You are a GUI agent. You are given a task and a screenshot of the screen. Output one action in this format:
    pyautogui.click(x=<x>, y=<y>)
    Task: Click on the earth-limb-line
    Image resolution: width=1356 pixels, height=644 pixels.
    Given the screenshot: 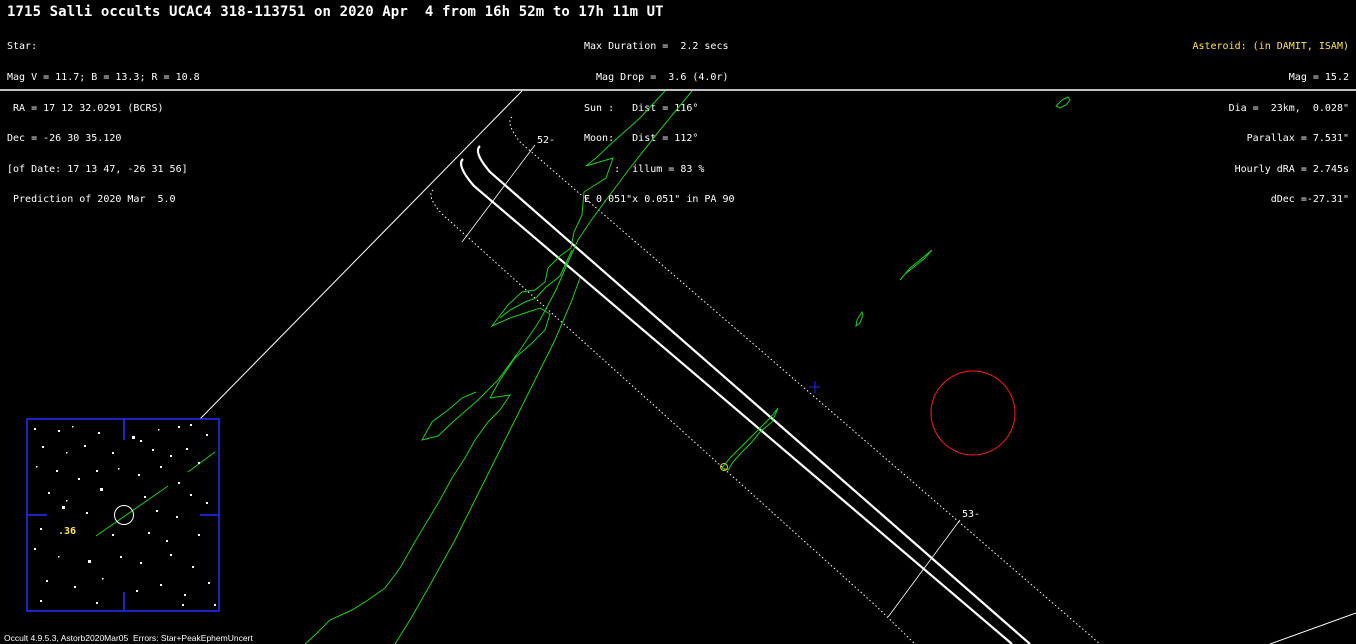 What is the action you would take?
    pyautogui.click(x=361, y=255)
    